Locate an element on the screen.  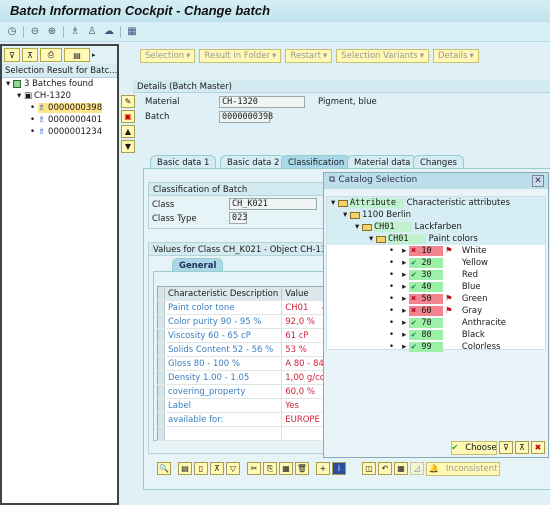
tree-node-batch: • ♗ 0000000398 is located at coordinates (59, 108).